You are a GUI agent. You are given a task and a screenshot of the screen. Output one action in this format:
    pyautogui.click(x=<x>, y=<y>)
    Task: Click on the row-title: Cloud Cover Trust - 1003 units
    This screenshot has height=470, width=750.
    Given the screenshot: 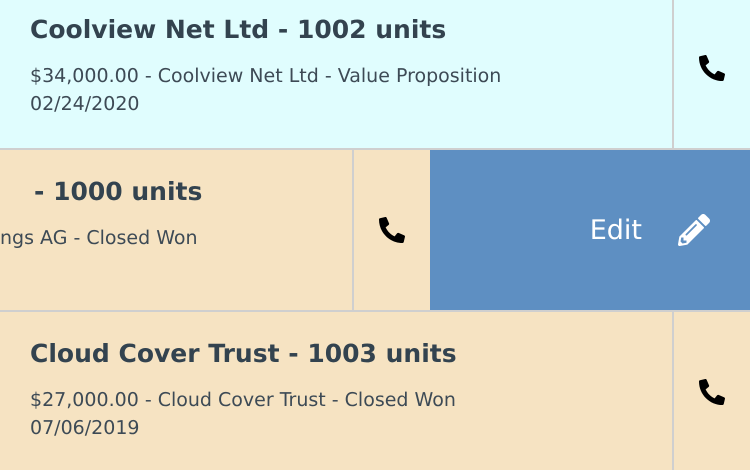 What is the action you would take?
    pyautogui.click(x=243, y=354)
    